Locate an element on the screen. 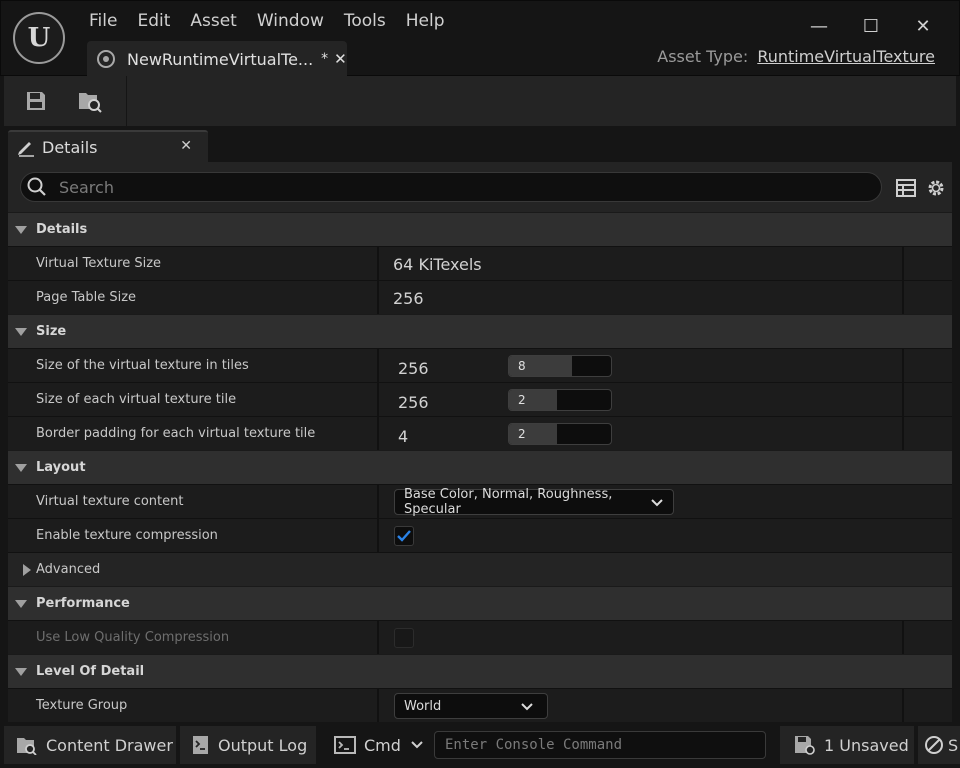  save-icon is located at coordinates (36, 101).